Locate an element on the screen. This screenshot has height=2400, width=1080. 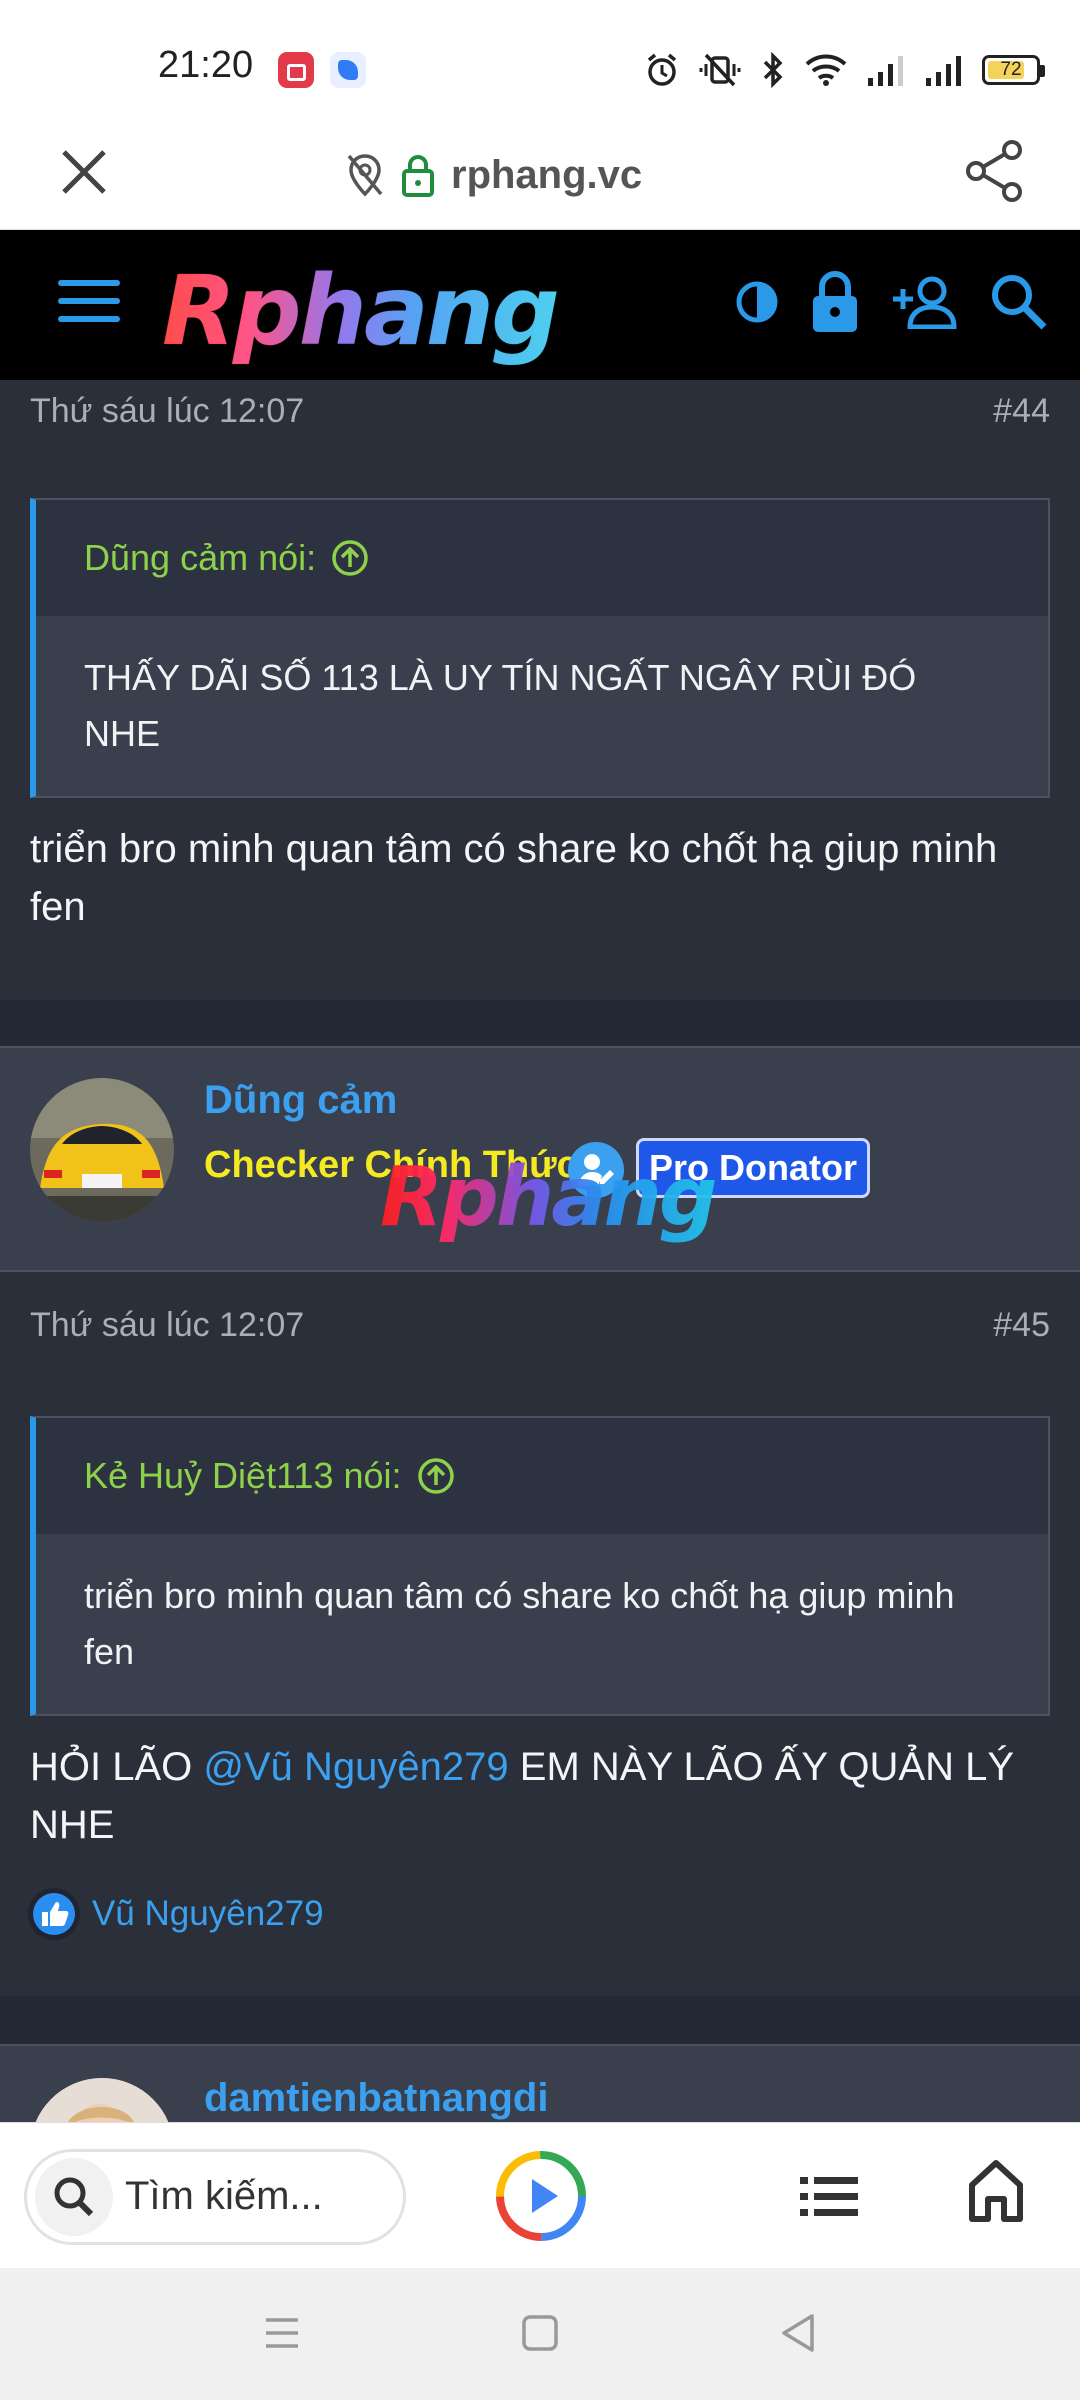
like-icon is located at coordinates (54, 1914).